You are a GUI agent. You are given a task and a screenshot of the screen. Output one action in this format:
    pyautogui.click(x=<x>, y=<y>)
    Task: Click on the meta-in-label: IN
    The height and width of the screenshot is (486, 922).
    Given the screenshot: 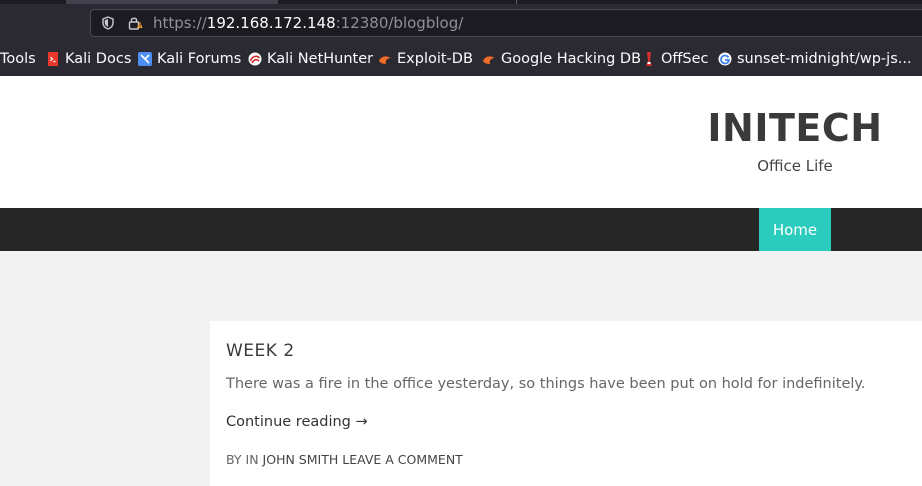 What is the action you would take?
    pyautogui.click(x=252, y=459)
    